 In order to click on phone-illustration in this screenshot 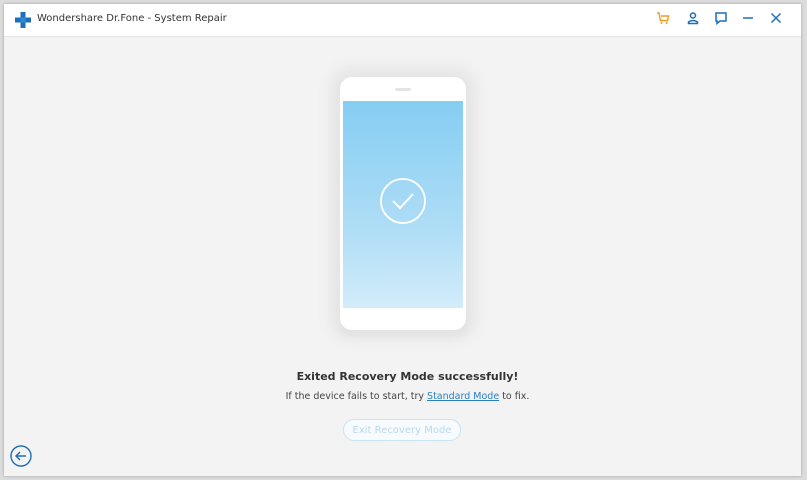, I will do `click(403, 203)`.